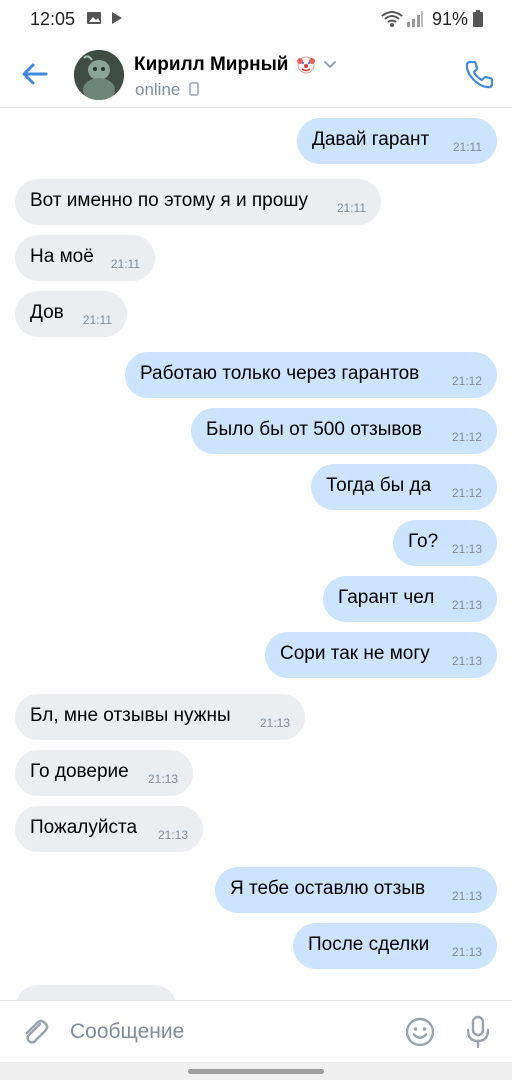 The width and height of the screenshot is (512, 1080). Describe the element at coordinates (379, 485) in the screenshot. I see `message-text: Тогда бы да` at that location.